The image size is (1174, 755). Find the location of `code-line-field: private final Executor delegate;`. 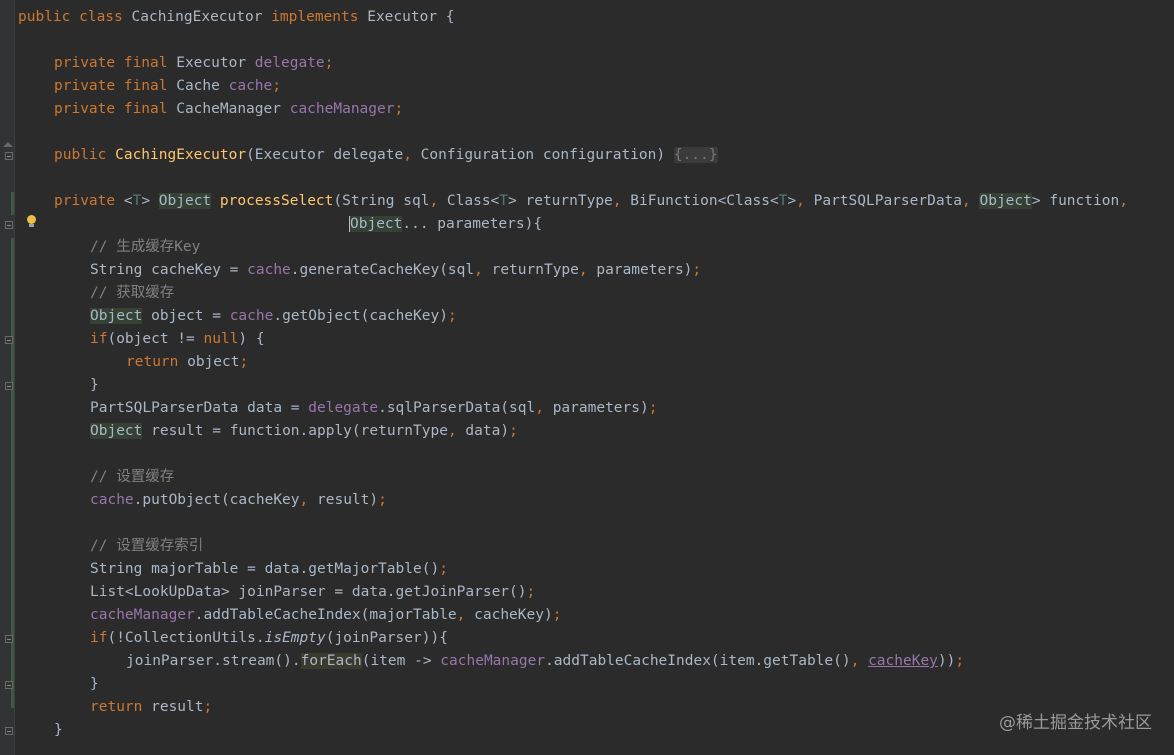

code-line-field: private final Executor delegate; is located at coordinates (193, 63).